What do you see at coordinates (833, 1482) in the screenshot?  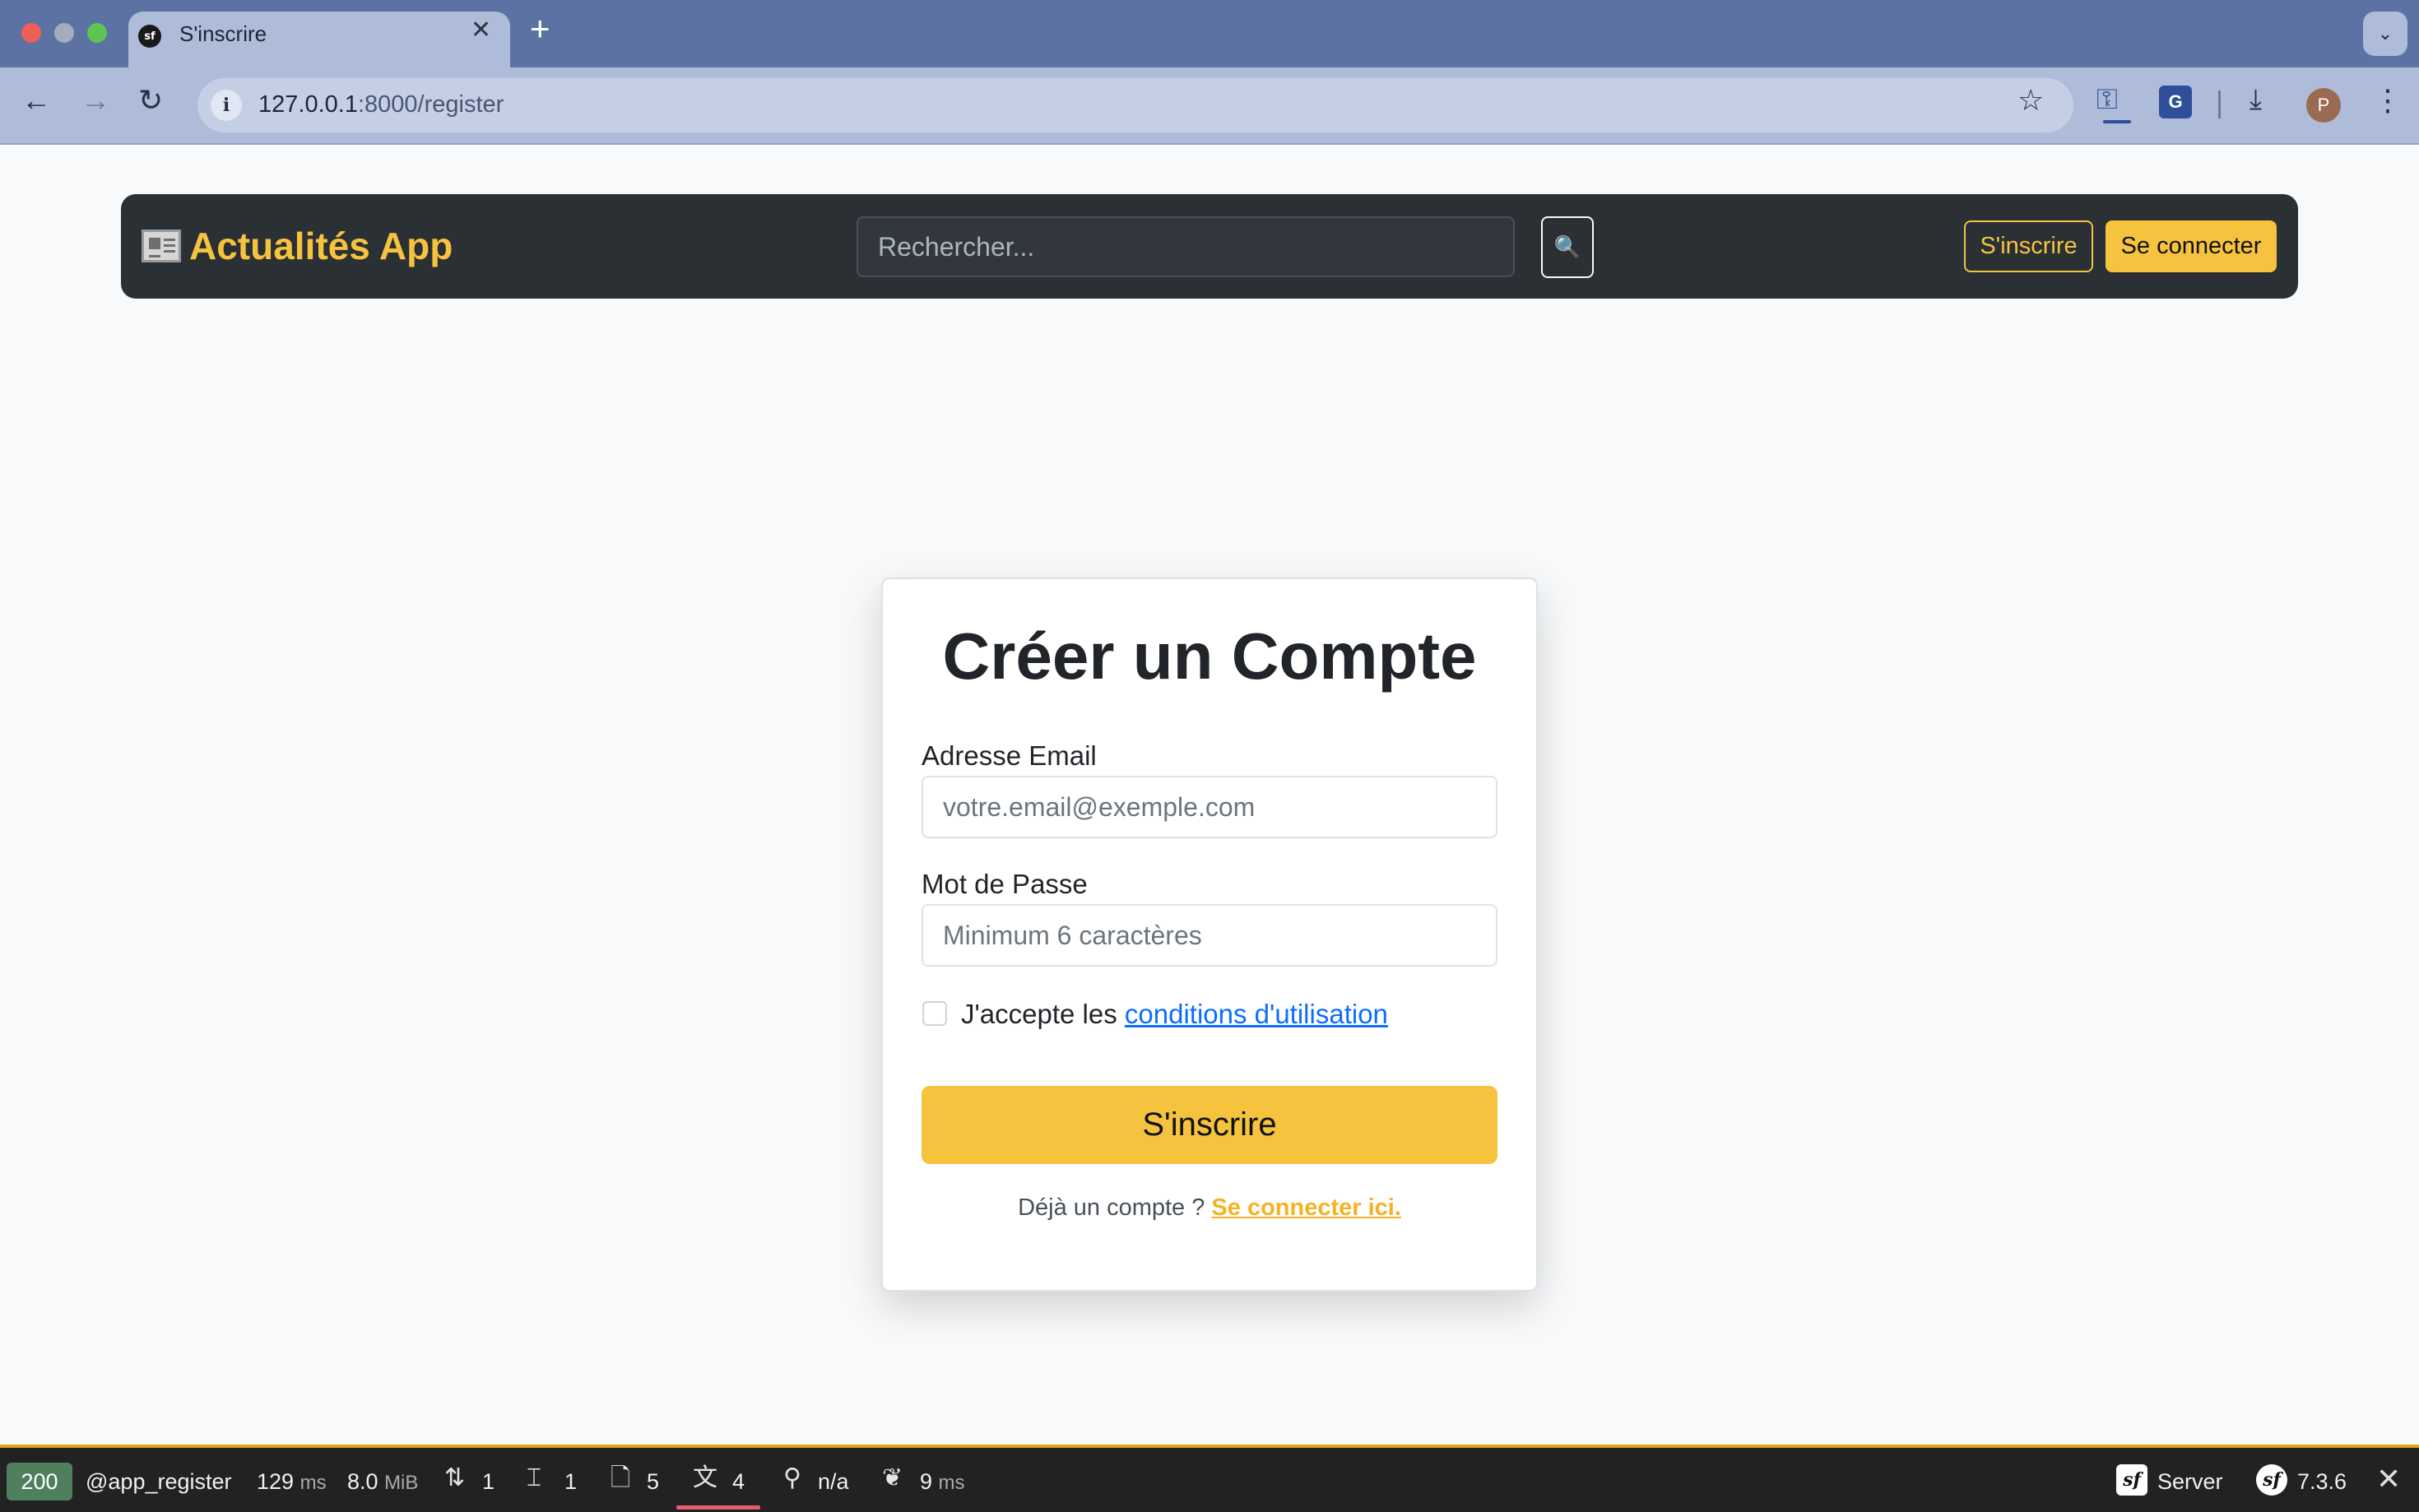 I see `user-value: n/a` at bounding box center [833, 1482].